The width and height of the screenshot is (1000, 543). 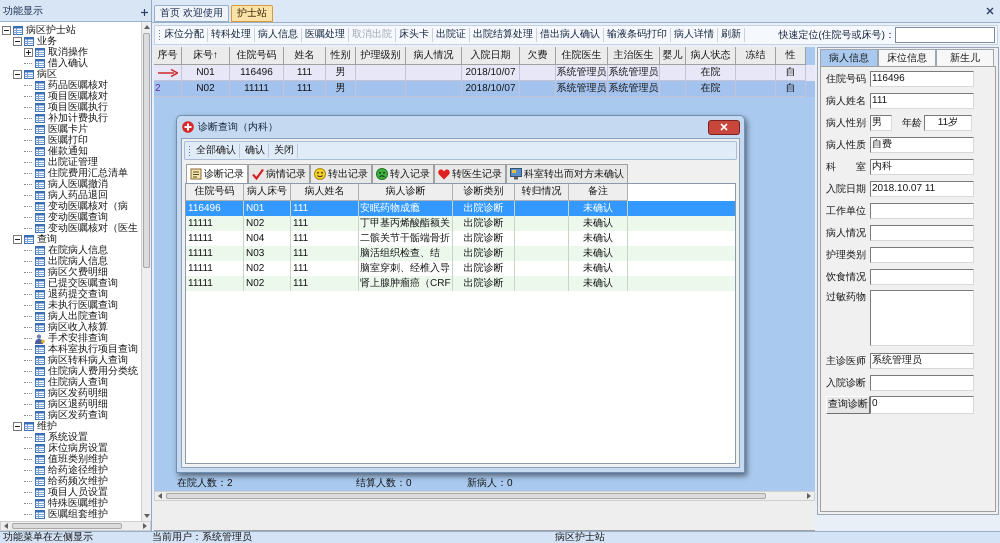 What do you see at coordinates (61, 140) in the screenshot?
I see `tree-item: 医嘱打印` at bounding box center [61, 140].